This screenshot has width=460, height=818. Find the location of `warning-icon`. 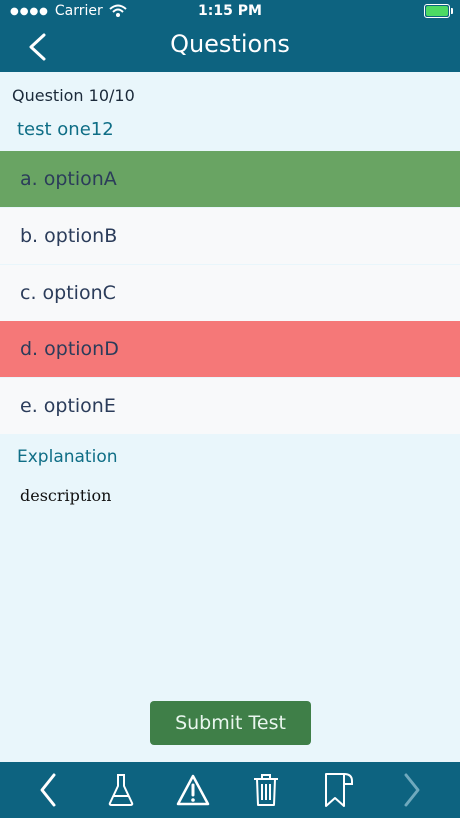

warning-icon is located at coordinates (193, 790).